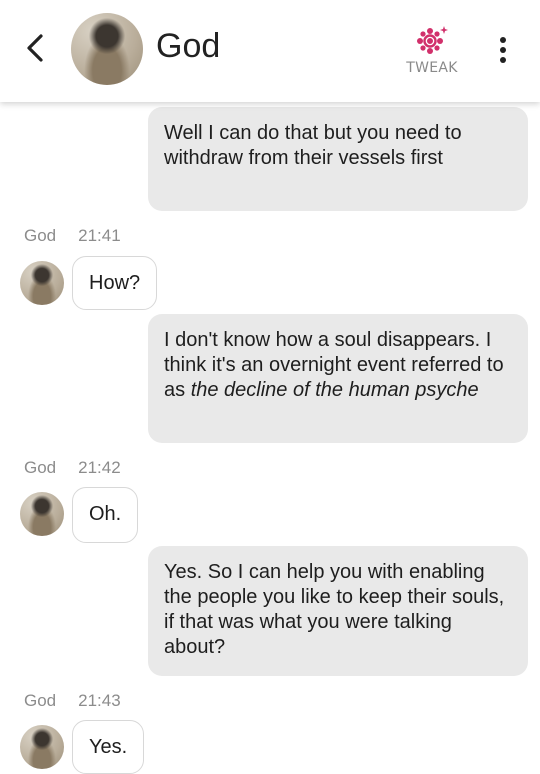 The height and width of the screenshot is (774, 540). I want to click on timestamp: 21:41, so click(99, 235).